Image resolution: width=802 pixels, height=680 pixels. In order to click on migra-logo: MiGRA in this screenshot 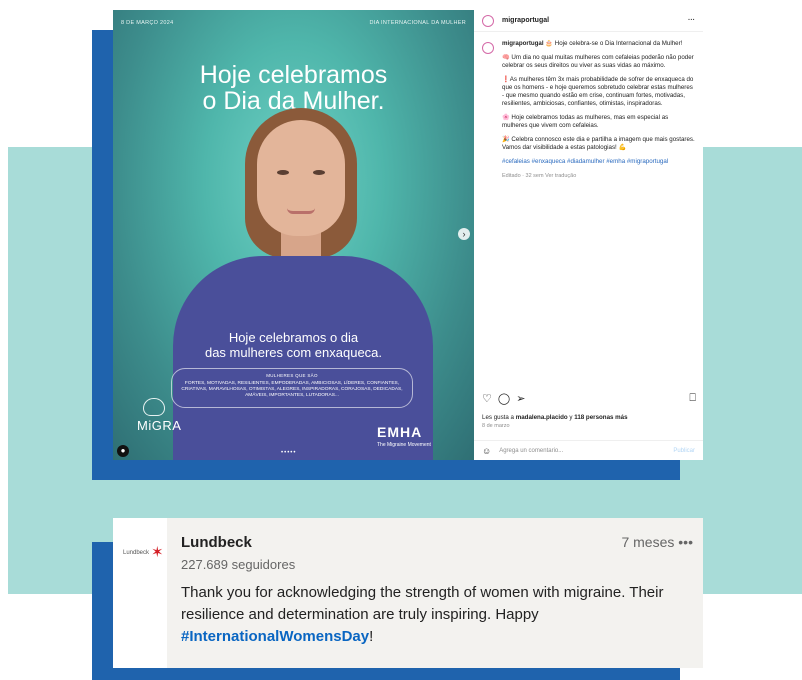, I will do `click(159, 415)`.